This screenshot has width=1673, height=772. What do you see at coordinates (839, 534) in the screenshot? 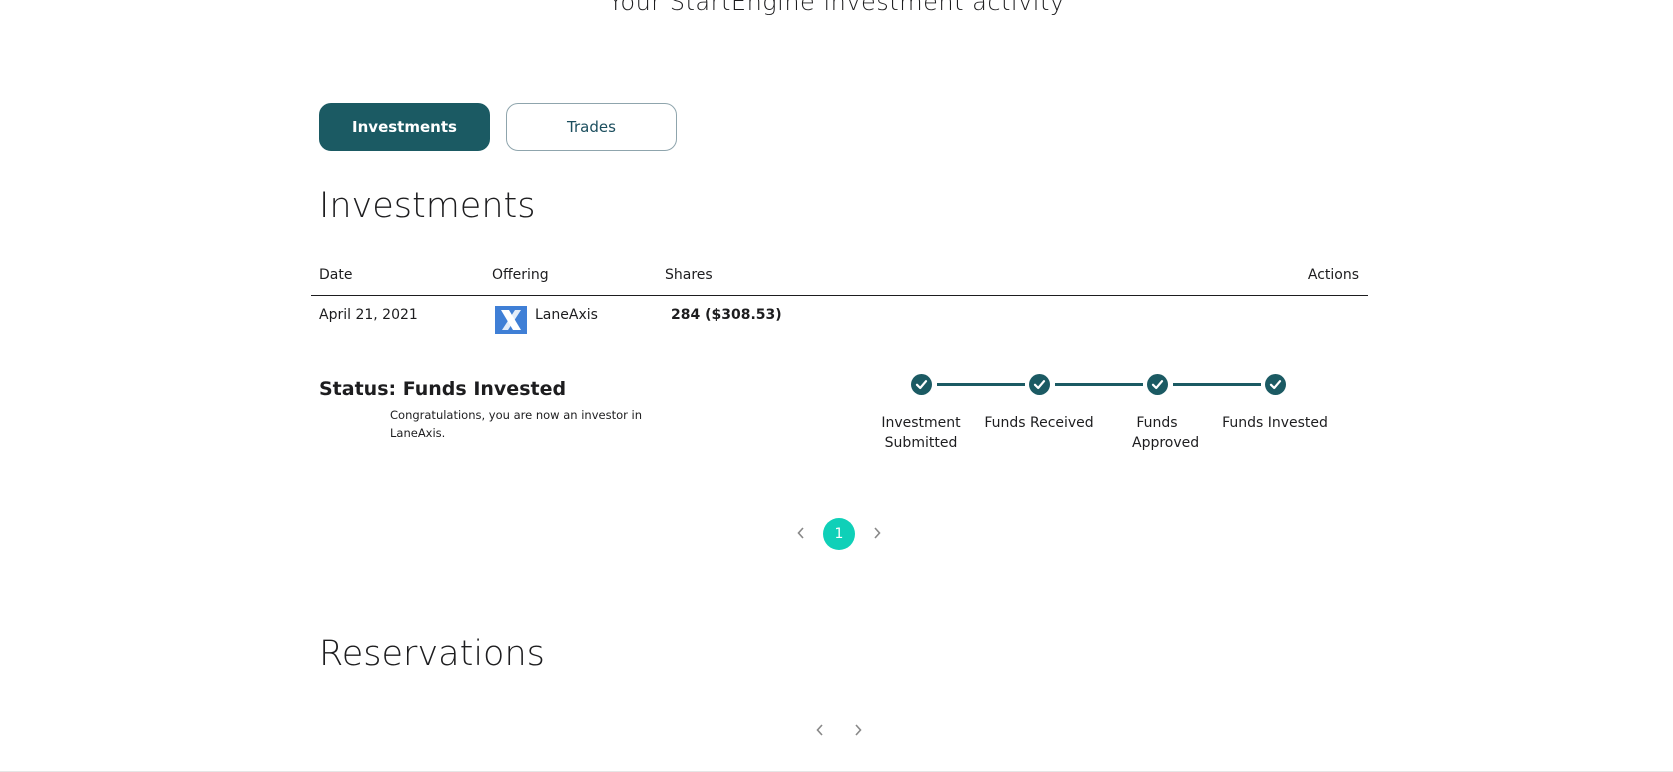
I see `page-number-current: 1` at bounding box center [839, 534].